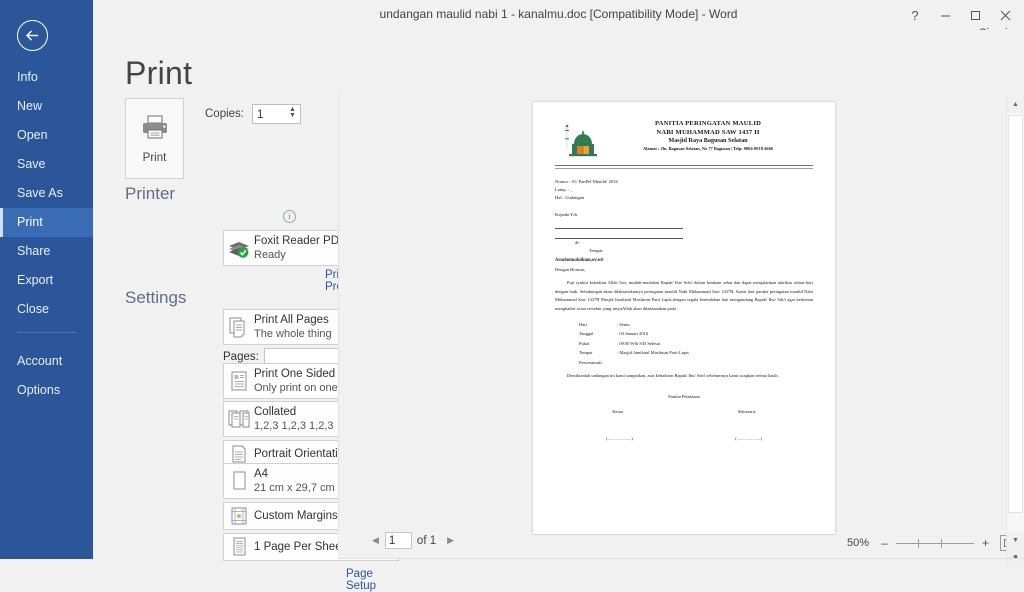  Describe the element at coordinates (1015, 540) in the screenshot. I see `scroll-down-button: ▼` at that location.